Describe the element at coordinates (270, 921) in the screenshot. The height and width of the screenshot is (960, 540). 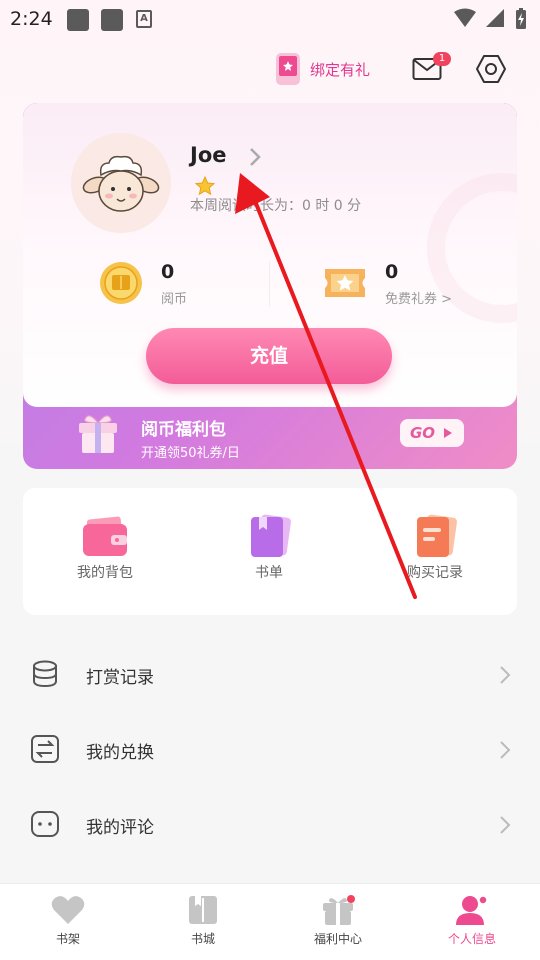
I see `tab-bar: 书架 书城 福利中心 个人信息` at that location.